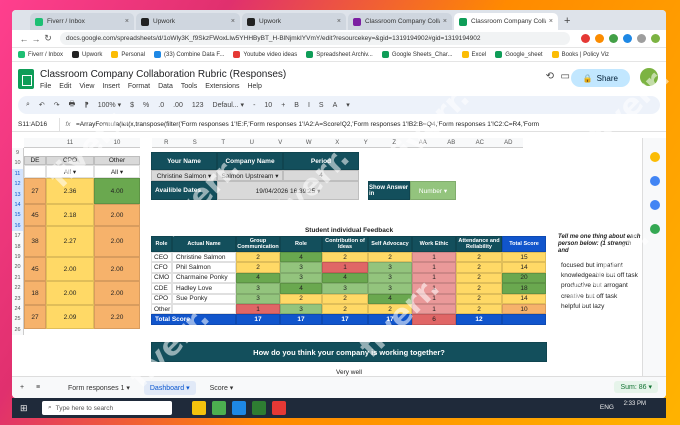  What do you see at coordinates (204, 278) in the screenshot?
I see `name-cell: Charmaine Ponky` at bounding box center [204, 278].